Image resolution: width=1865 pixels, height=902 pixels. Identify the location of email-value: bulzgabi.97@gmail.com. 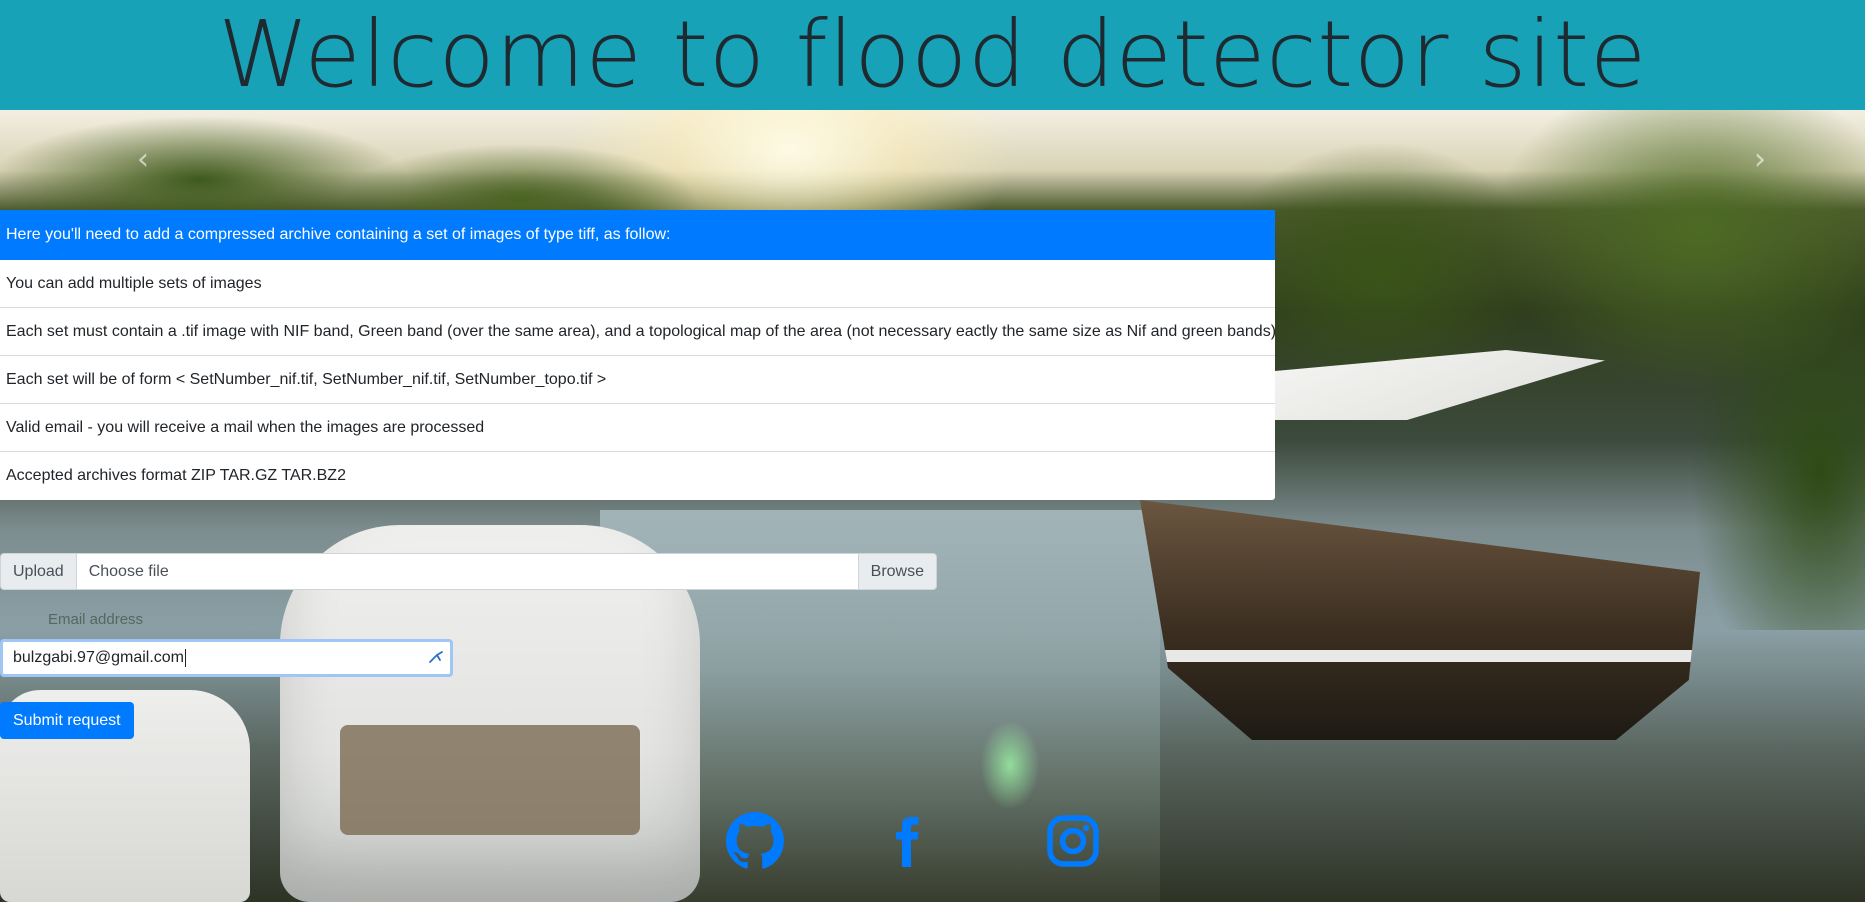
(98, 657).